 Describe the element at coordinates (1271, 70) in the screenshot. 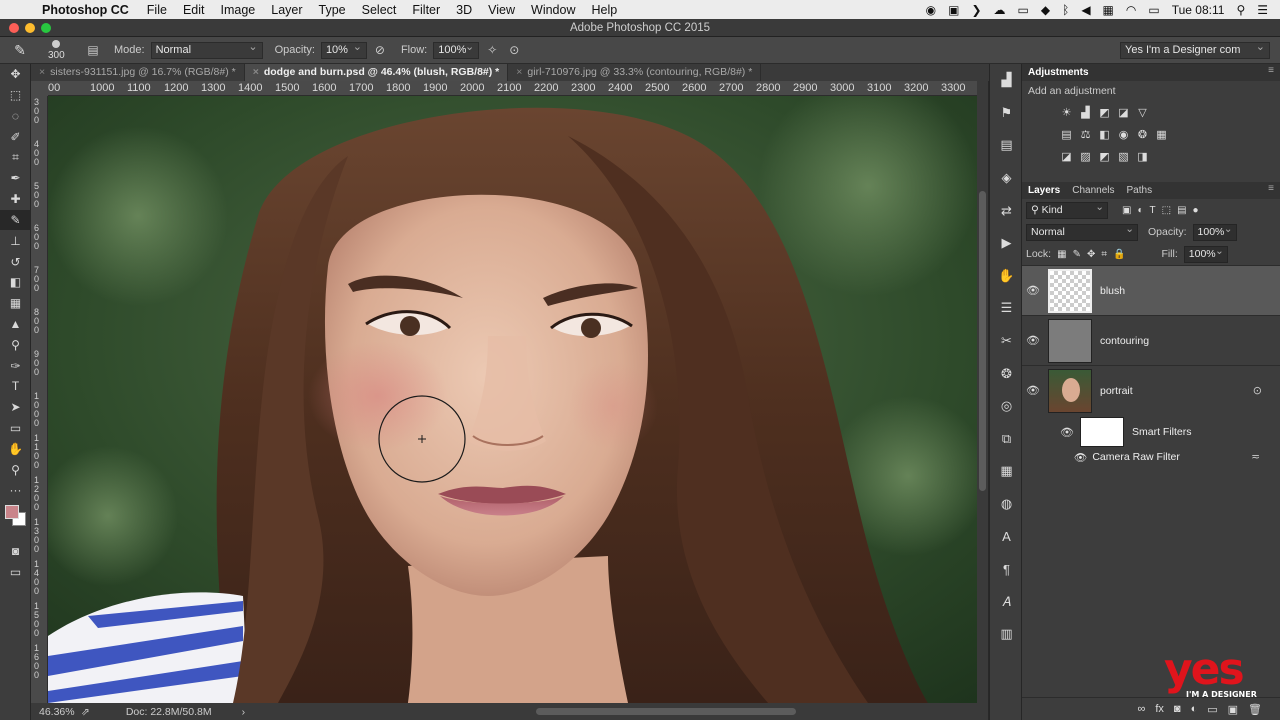

I see `panel-menu-icon: ≡` at that location.